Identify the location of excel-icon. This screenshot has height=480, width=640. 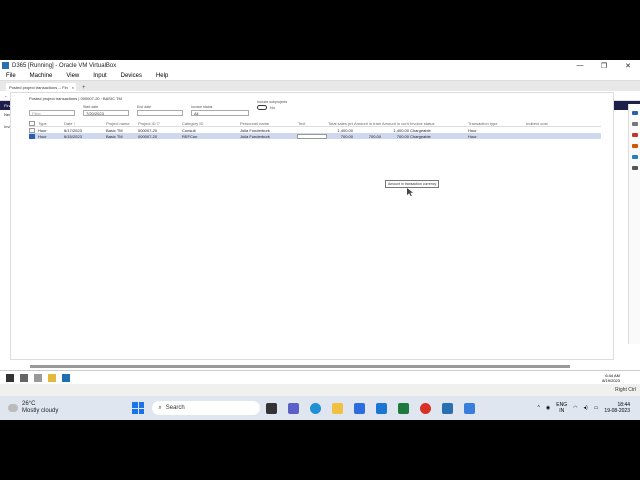
(404, 408).